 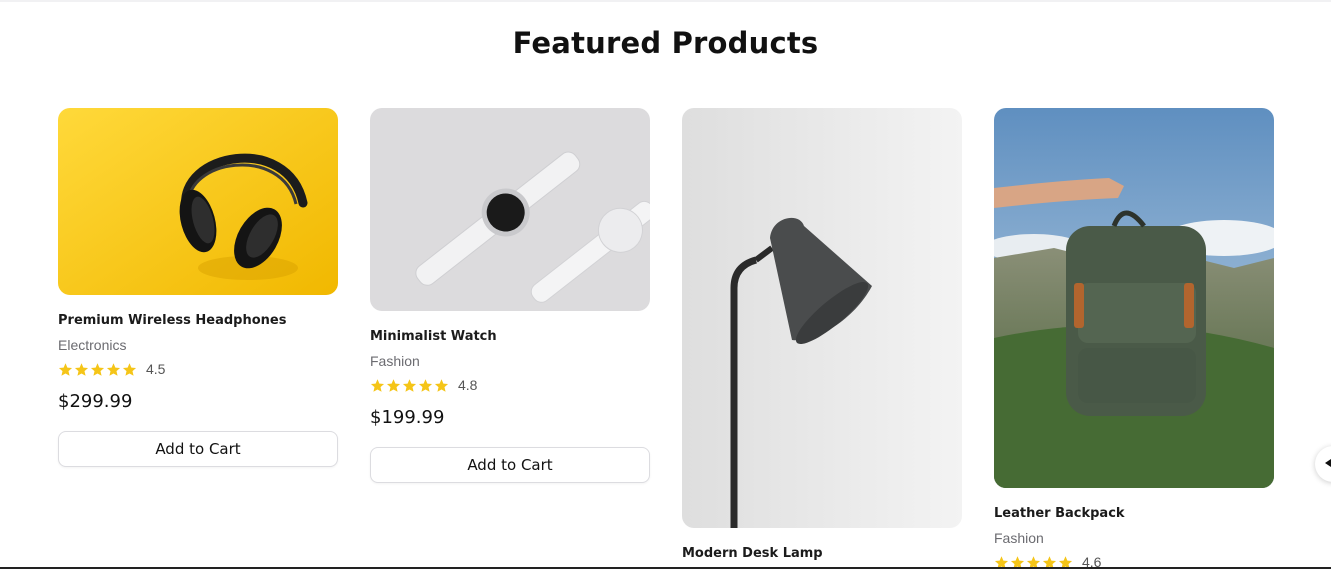 What do you see at coordinates (510, 336) in the screenshot?
I see `product-name: Minimalist Watch` at bounding box center [510, 336].